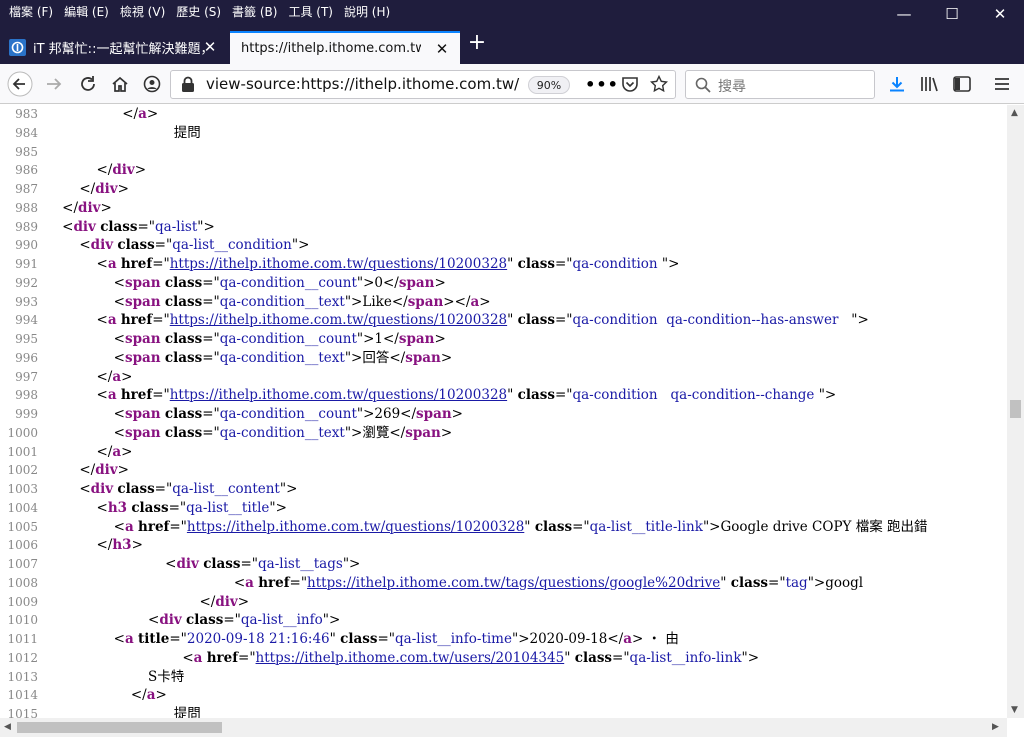 This screenshot has width=1024, height=737. What do you see at coordinates (311, 11) in the screenshot?
I see `menu-item: 工具 (T)` at bounding box center [311, 11].